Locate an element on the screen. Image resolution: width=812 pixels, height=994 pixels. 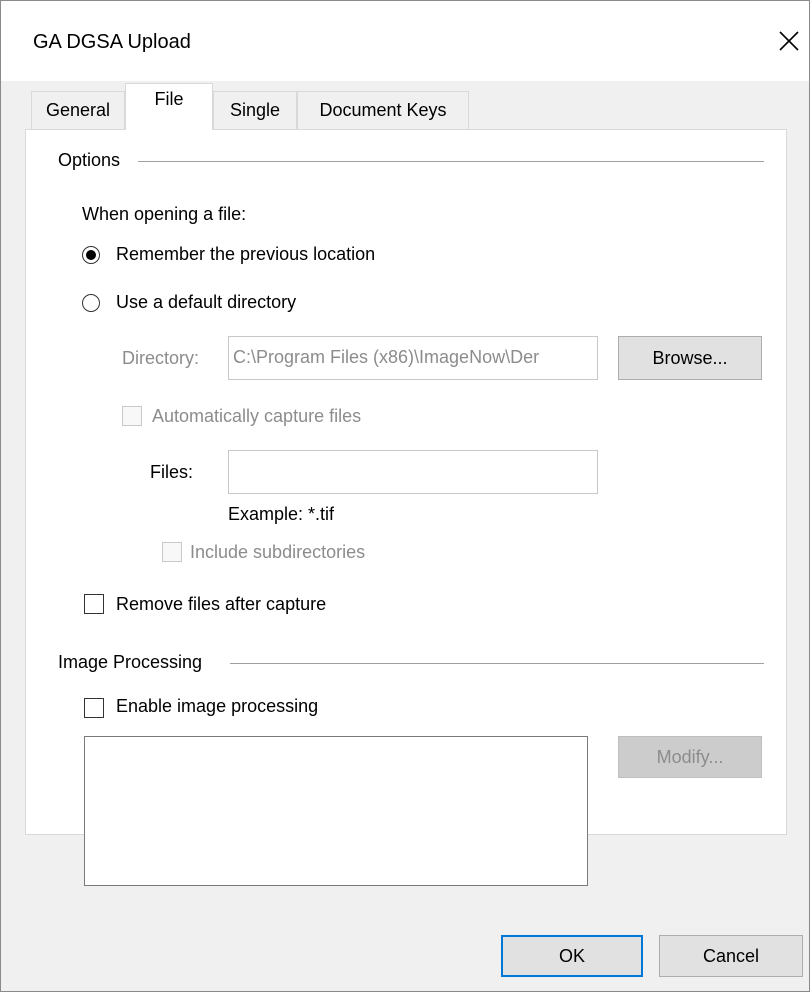
tab-single: Single is located at coordinates (255, 110).